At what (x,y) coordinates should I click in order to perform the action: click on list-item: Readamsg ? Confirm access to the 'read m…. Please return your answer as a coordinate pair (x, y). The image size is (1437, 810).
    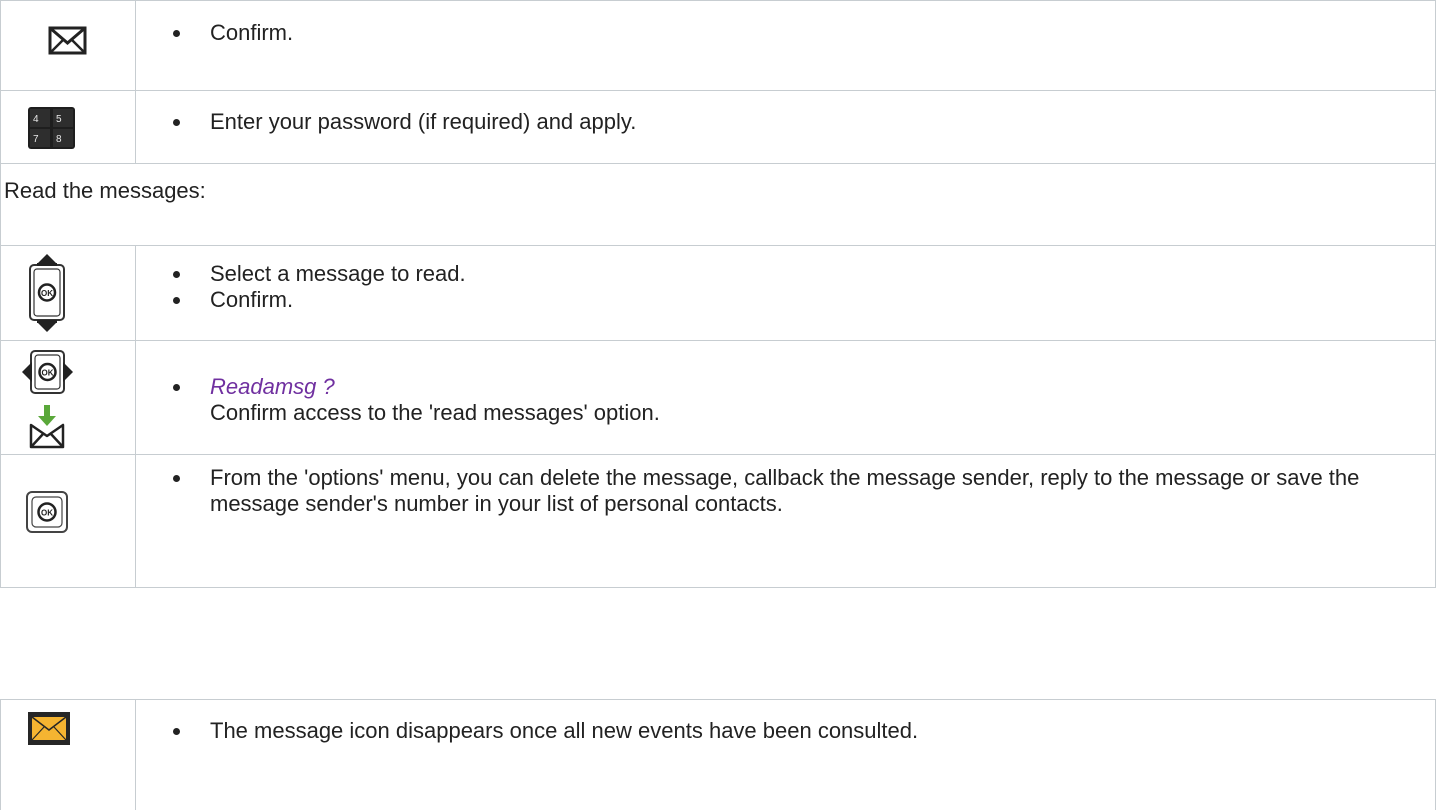
    Looking at the image, I should click on (804, 400).